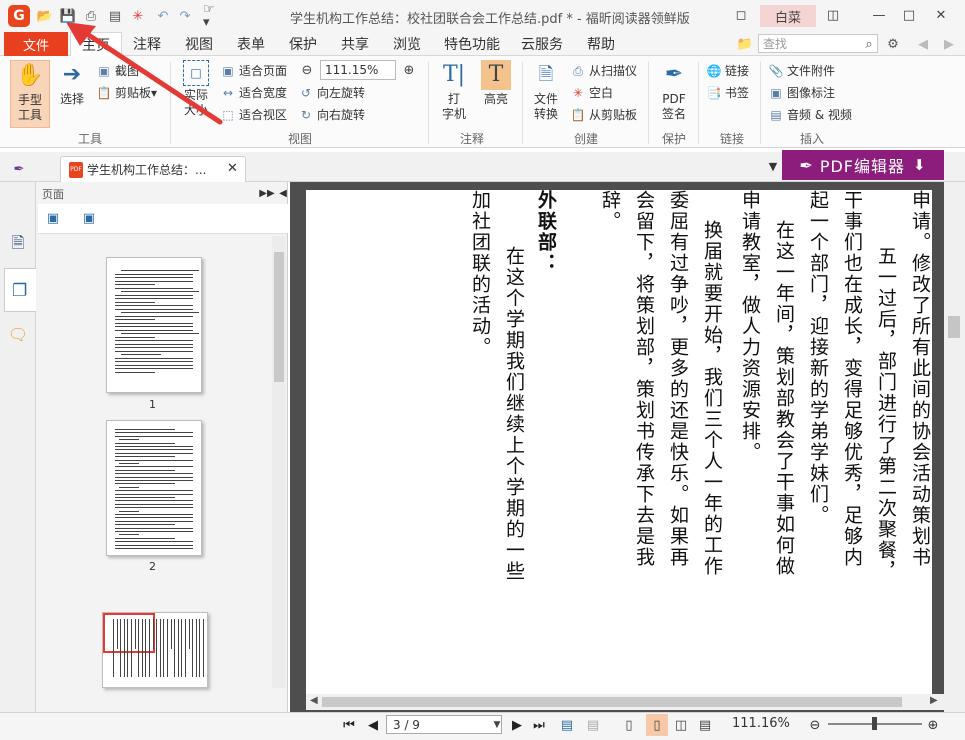 This screenshot has height=740, width=965. Describe the element at coordinates (153, 169) in the screenshot. I see `document-tab: PDF 学生机构工作总结：... ✕` at that location.